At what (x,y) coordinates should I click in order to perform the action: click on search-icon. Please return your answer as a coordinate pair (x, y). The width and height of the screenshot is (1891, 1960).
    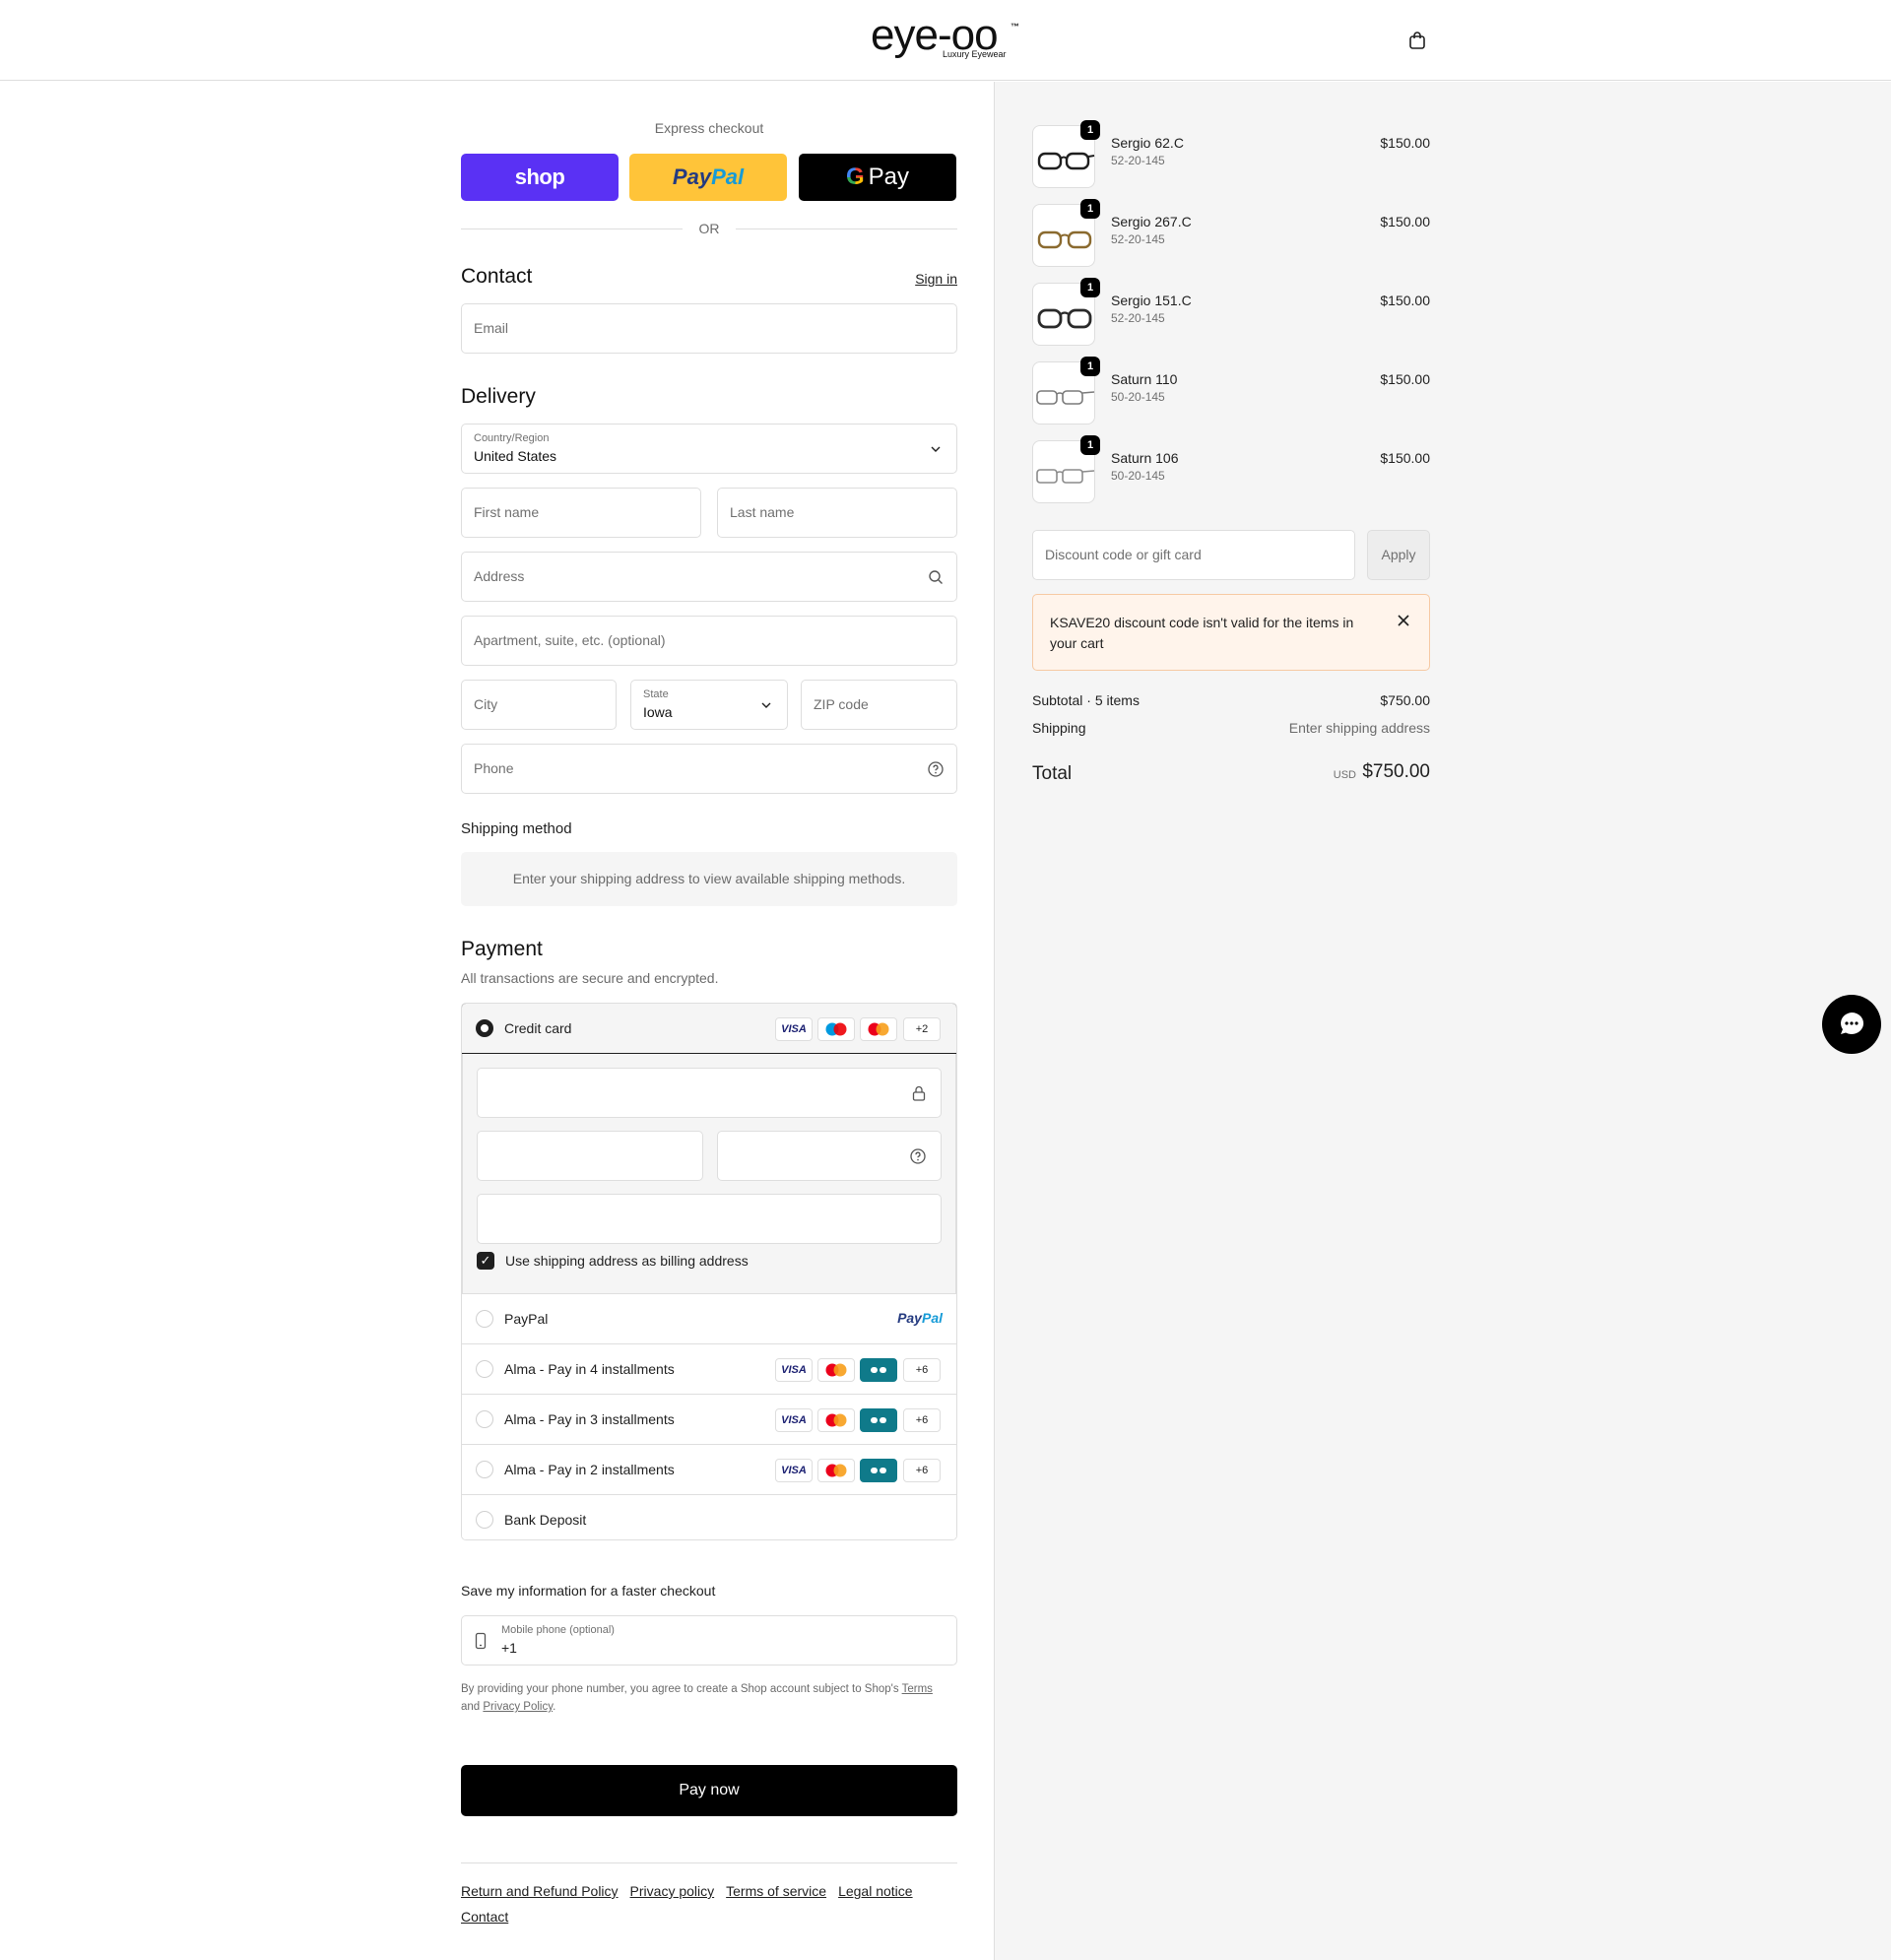
    Looking at the image, I should click on (936, 577).